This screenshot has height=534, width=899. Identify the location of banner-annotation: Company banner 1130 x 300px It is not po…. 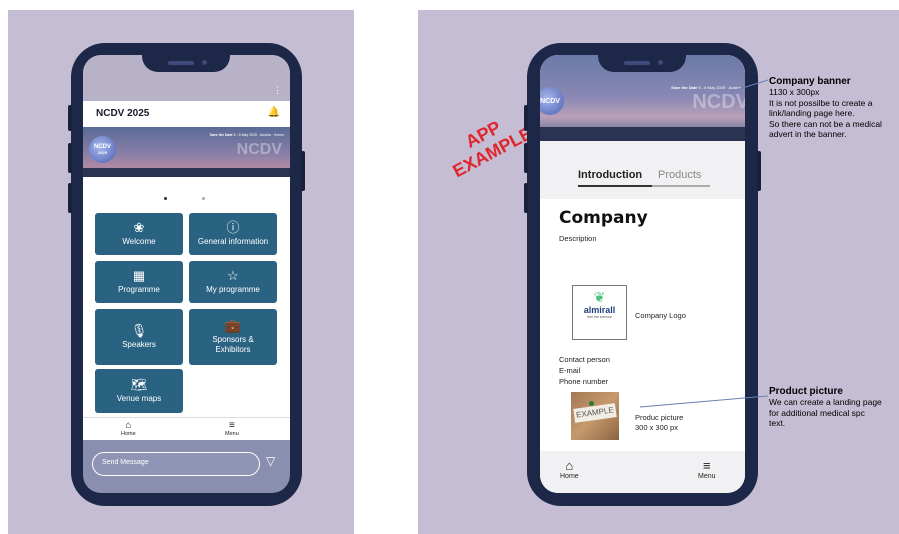
(825, 107).